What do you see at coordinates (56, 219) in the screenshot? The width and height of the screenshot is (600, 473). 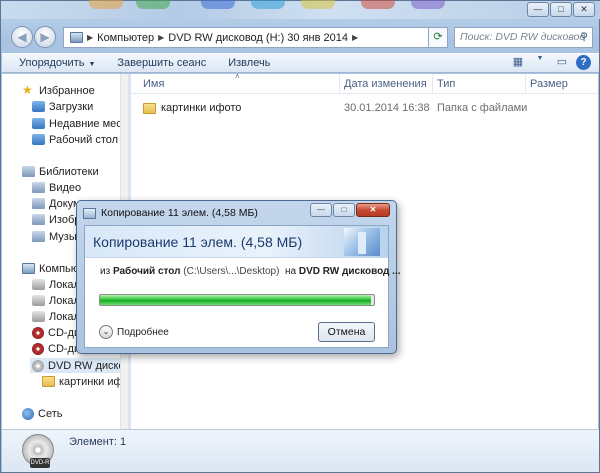 I see `sidebar-item-images: Изобр` at bounding box center [56, 219].